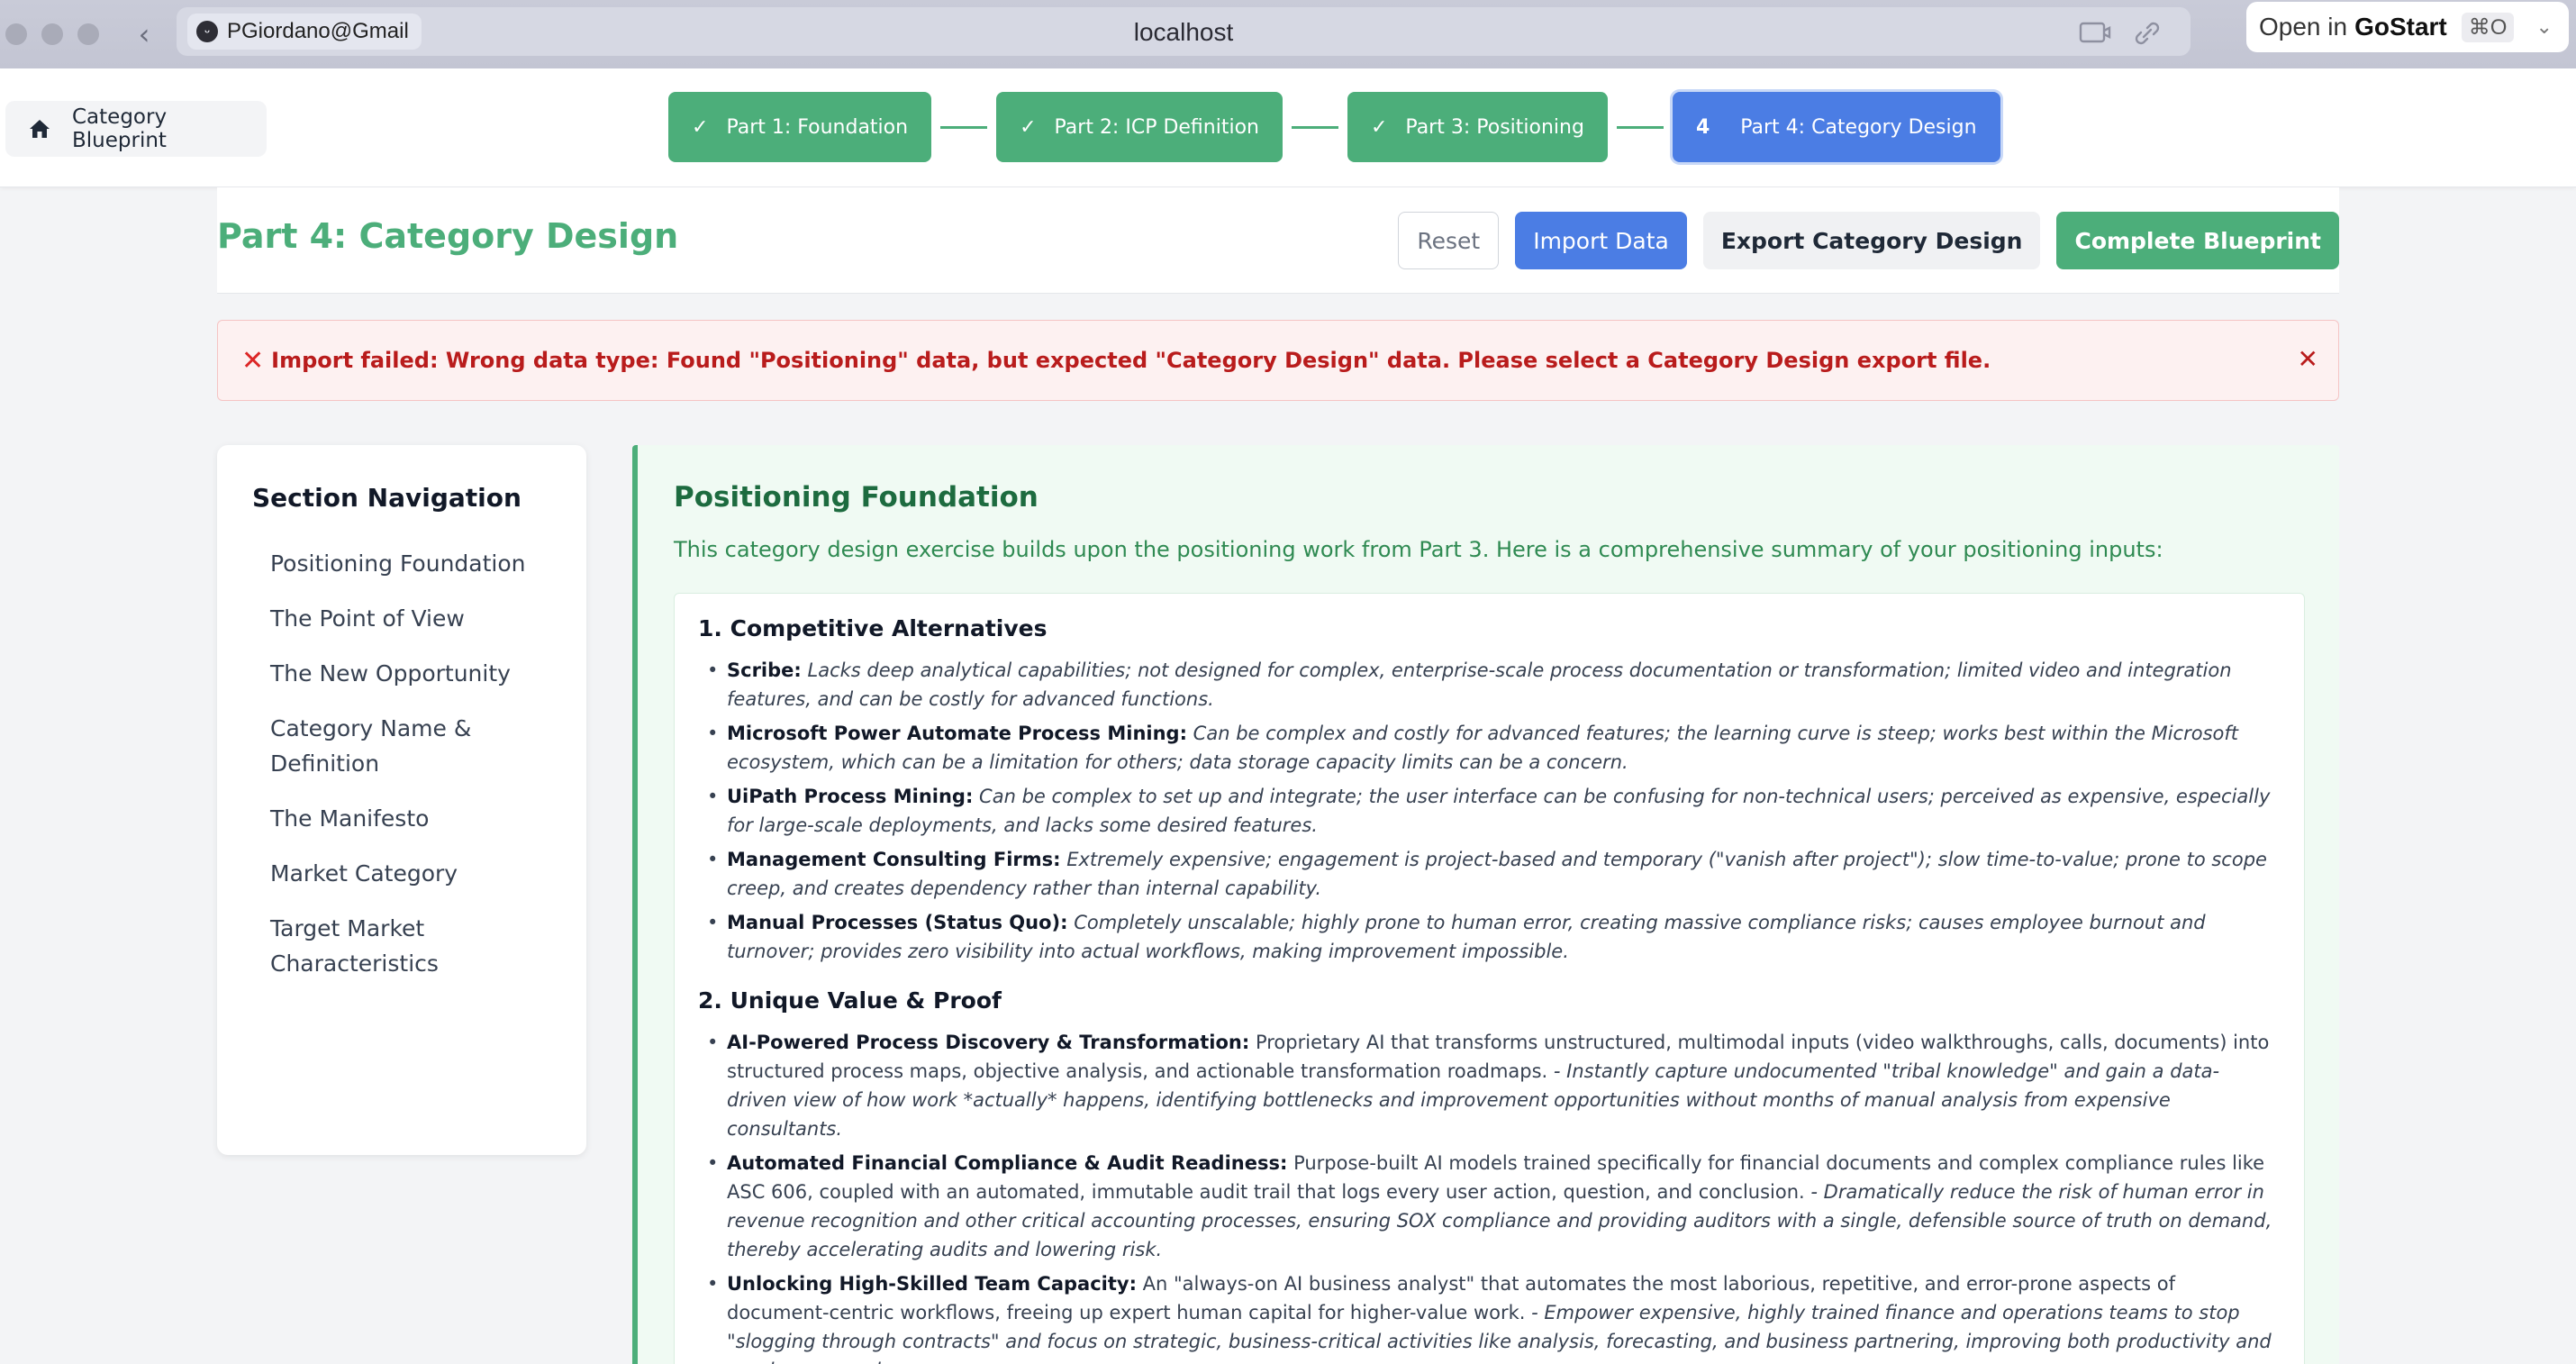 The image size is (2576, 1364). What do you see at coordinates (401, 563) in the screenshot?
I see `sidebar-item-positioning-foundation: Positioning Foundation` at bounding box center [401, 563].